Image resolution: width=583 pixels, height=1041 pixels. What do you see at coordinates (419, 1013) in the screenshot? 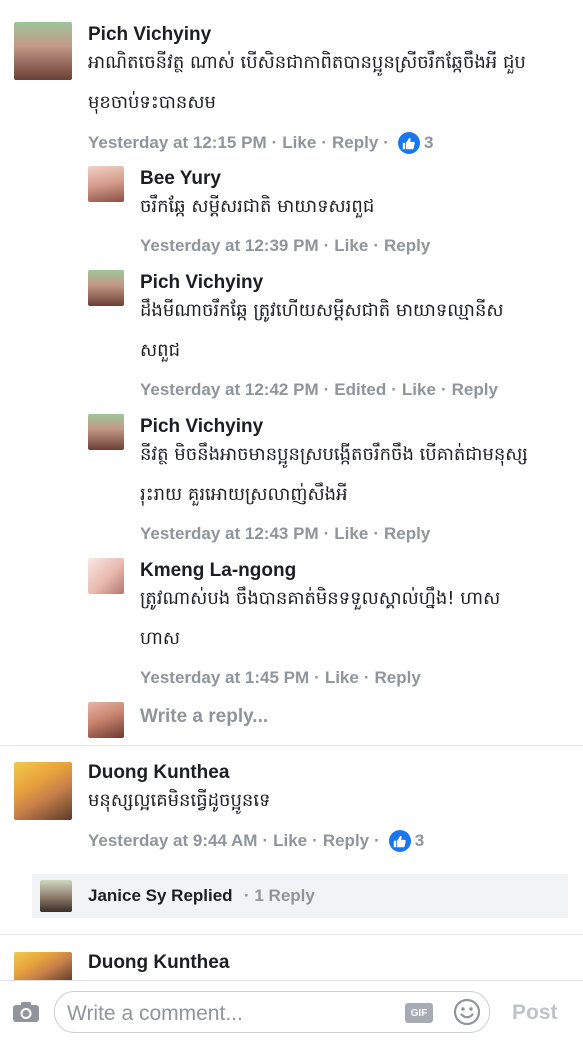
I see `gif-icon: GIF` at bounding box center [419, 1013].